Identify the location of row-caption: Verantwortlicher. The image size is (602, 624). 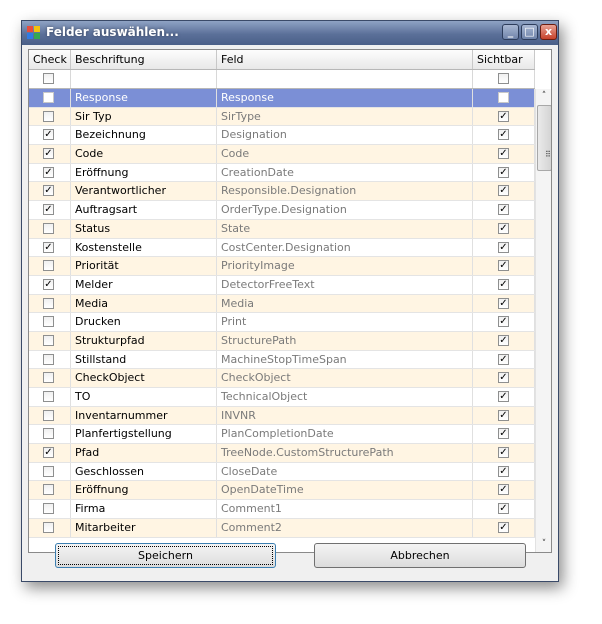
(144, 191).